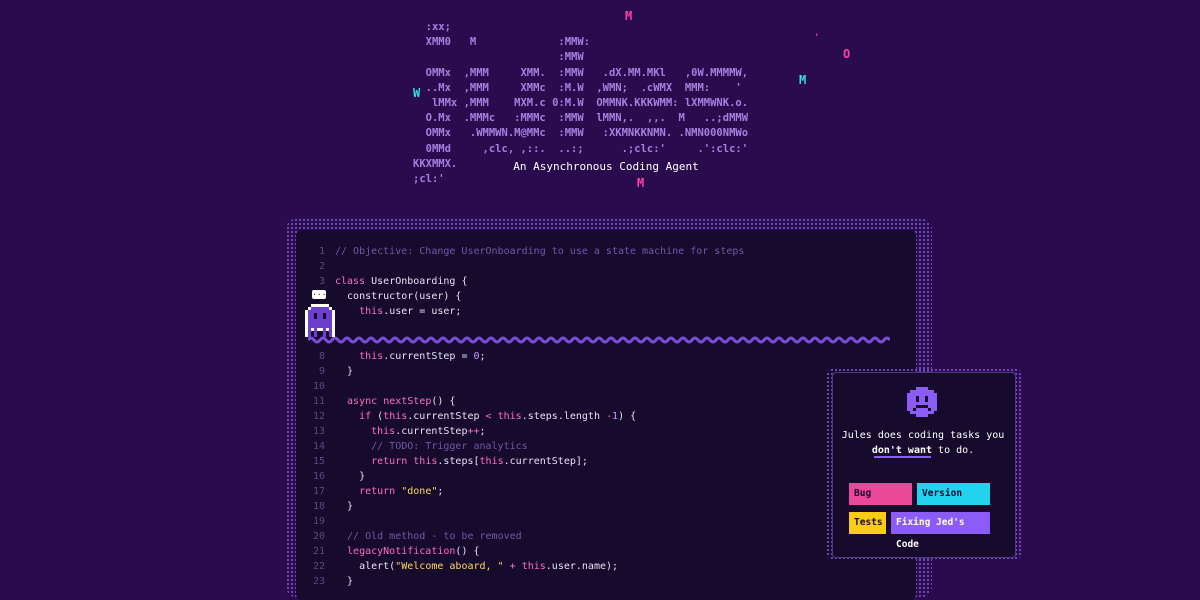 Image resolution: width=1200 pixels, height=600 pixels. I want to click on code-token: "done", so click(419, 491).